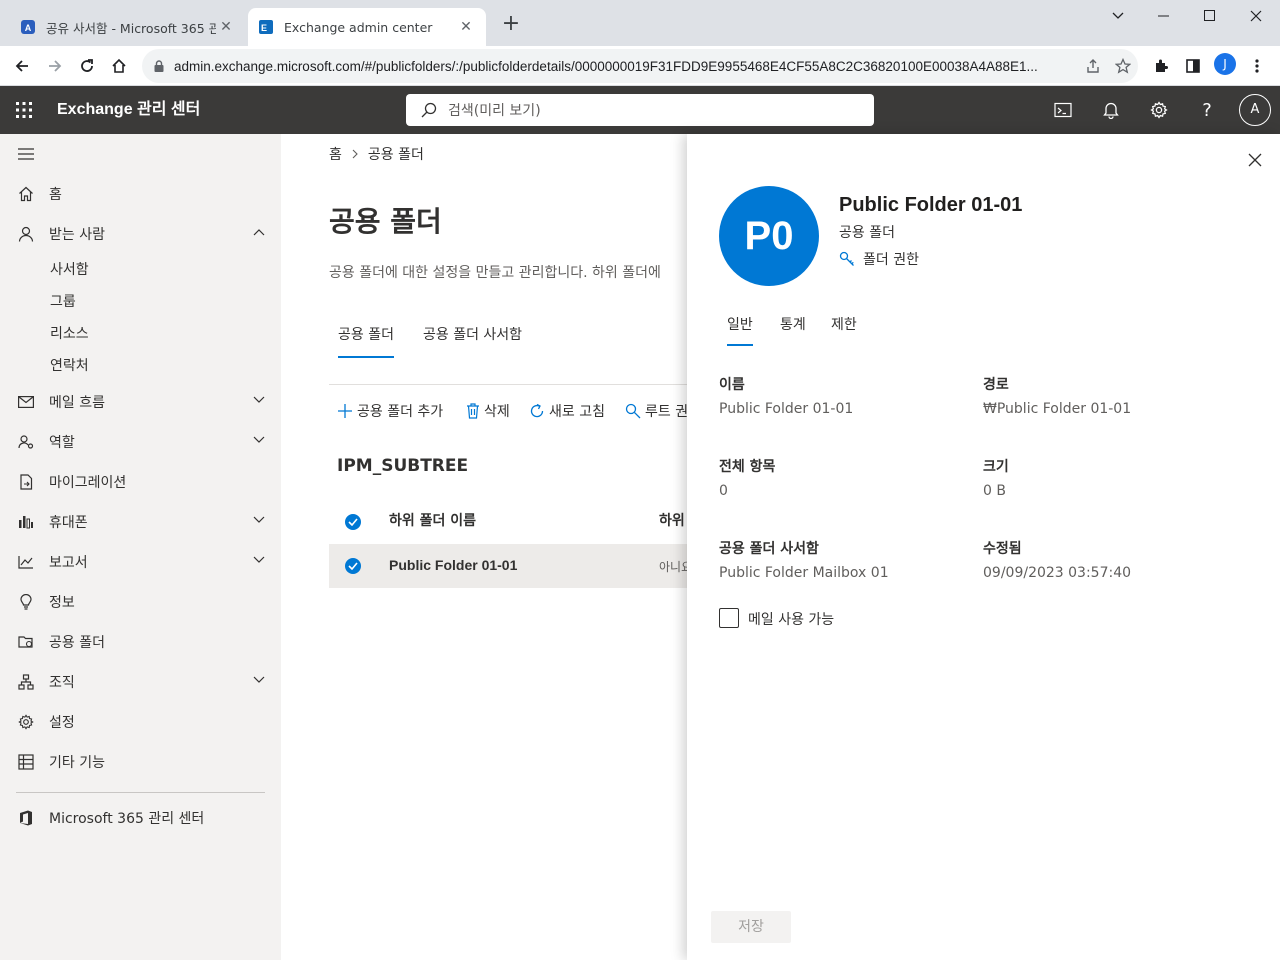  Describe the element at coordinates (128, 27) in the screenshot. I see `browser-tab-shared-mailbox: A 공유 사서함 - Microsoft 365 관리 ✕` at that location.